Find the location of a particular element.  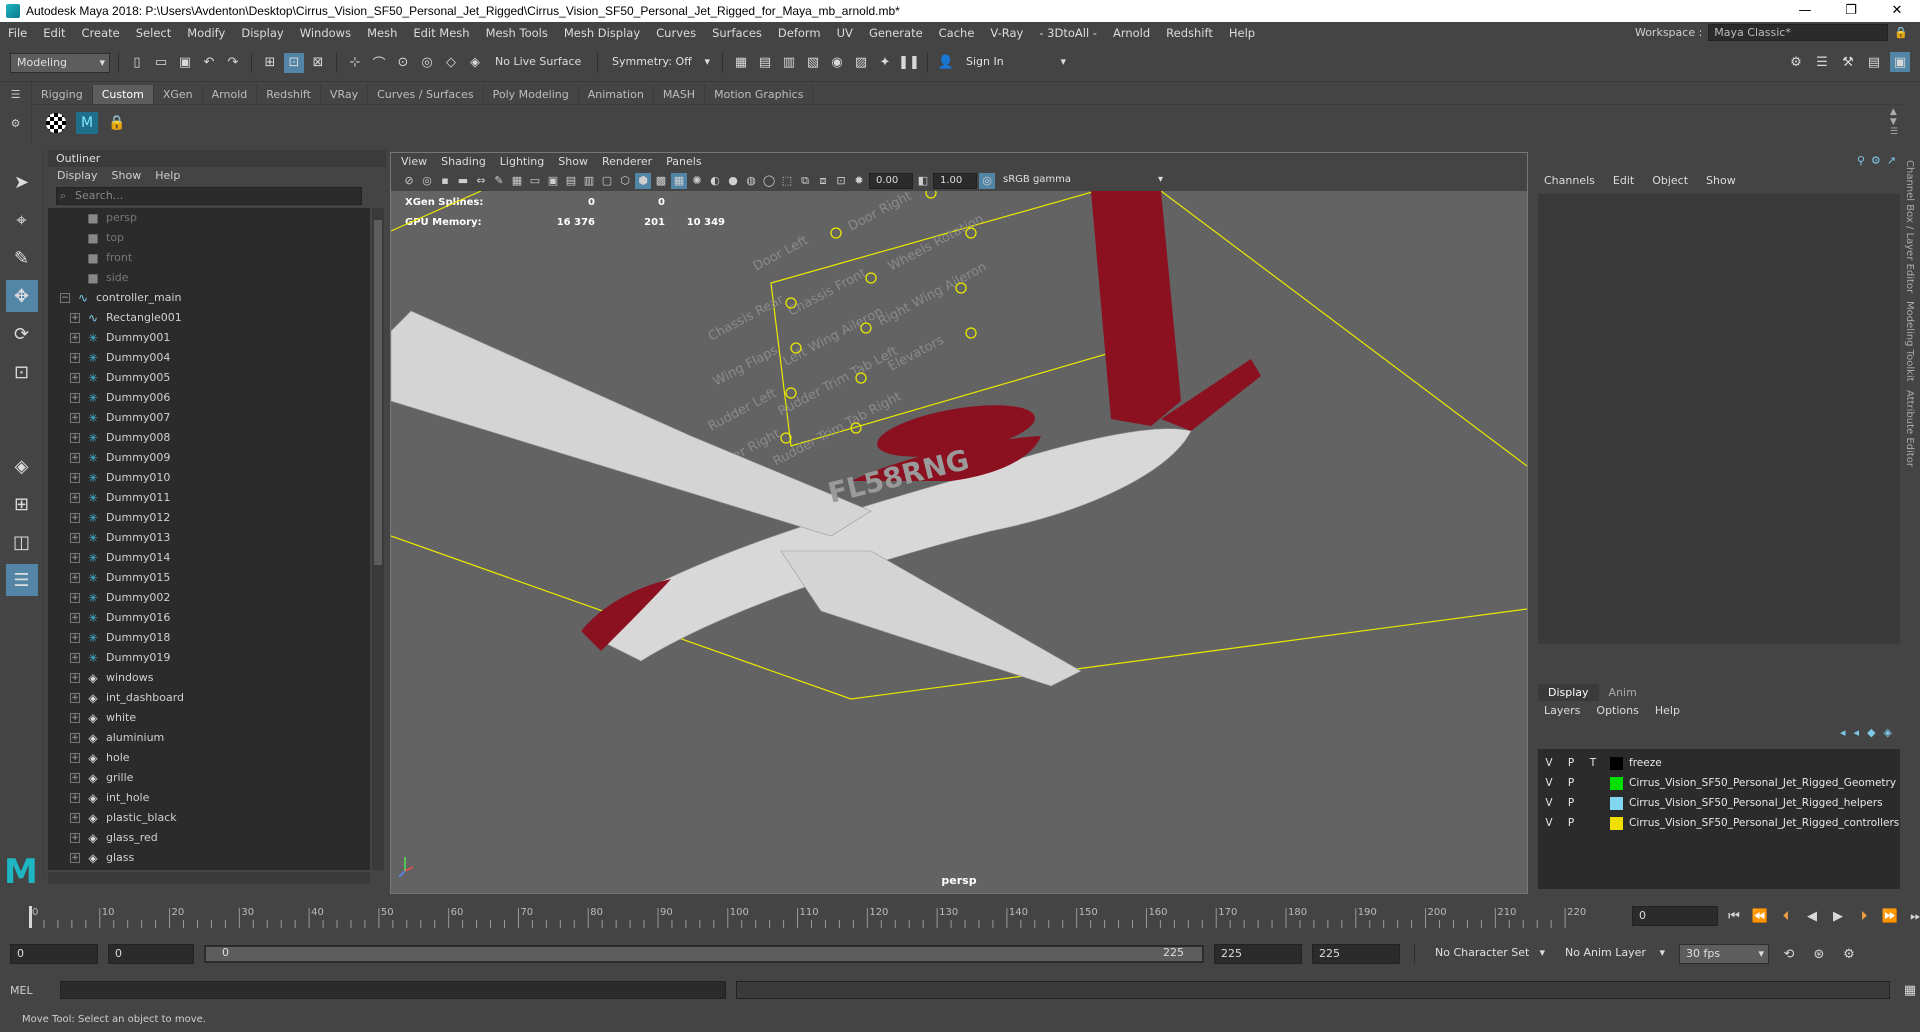

channel-box-menu-show: Show is located at coordinates (1721, 180).